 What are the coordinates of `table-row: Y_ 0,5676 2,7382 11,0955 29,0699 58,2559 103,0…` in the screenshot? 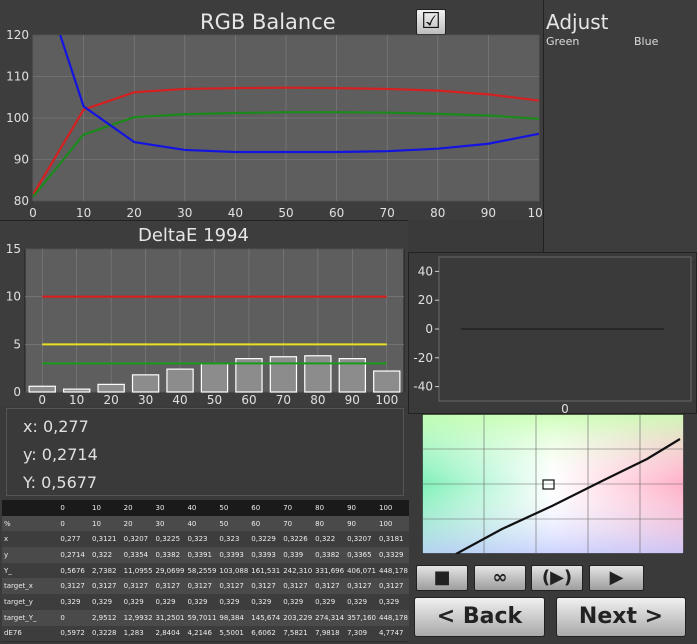 It's located at (205, 570).